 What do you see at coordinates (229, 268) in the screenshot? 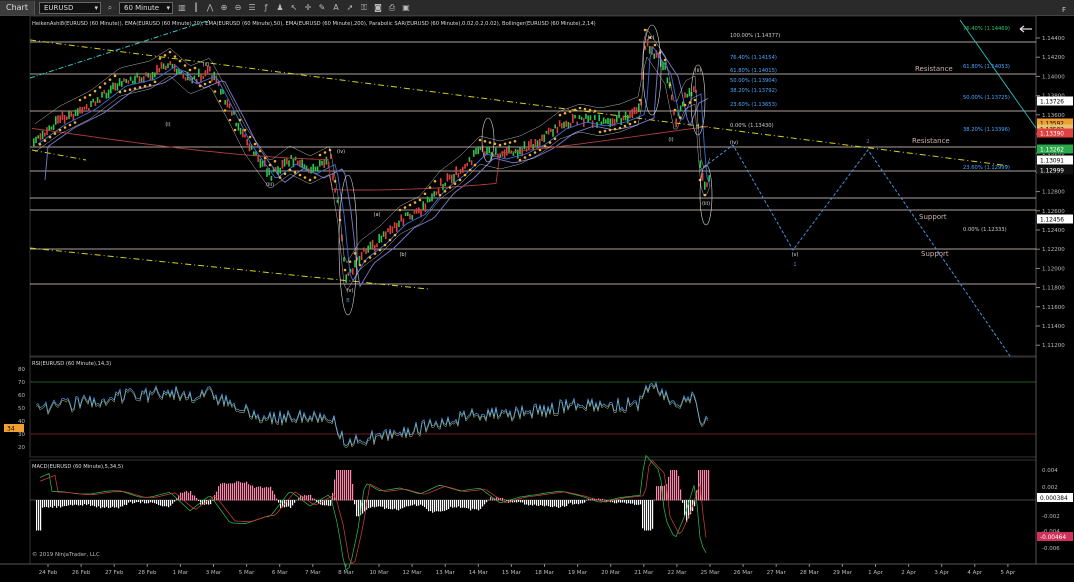
I see `trend-line-lower` at bounding box center [229, 268].